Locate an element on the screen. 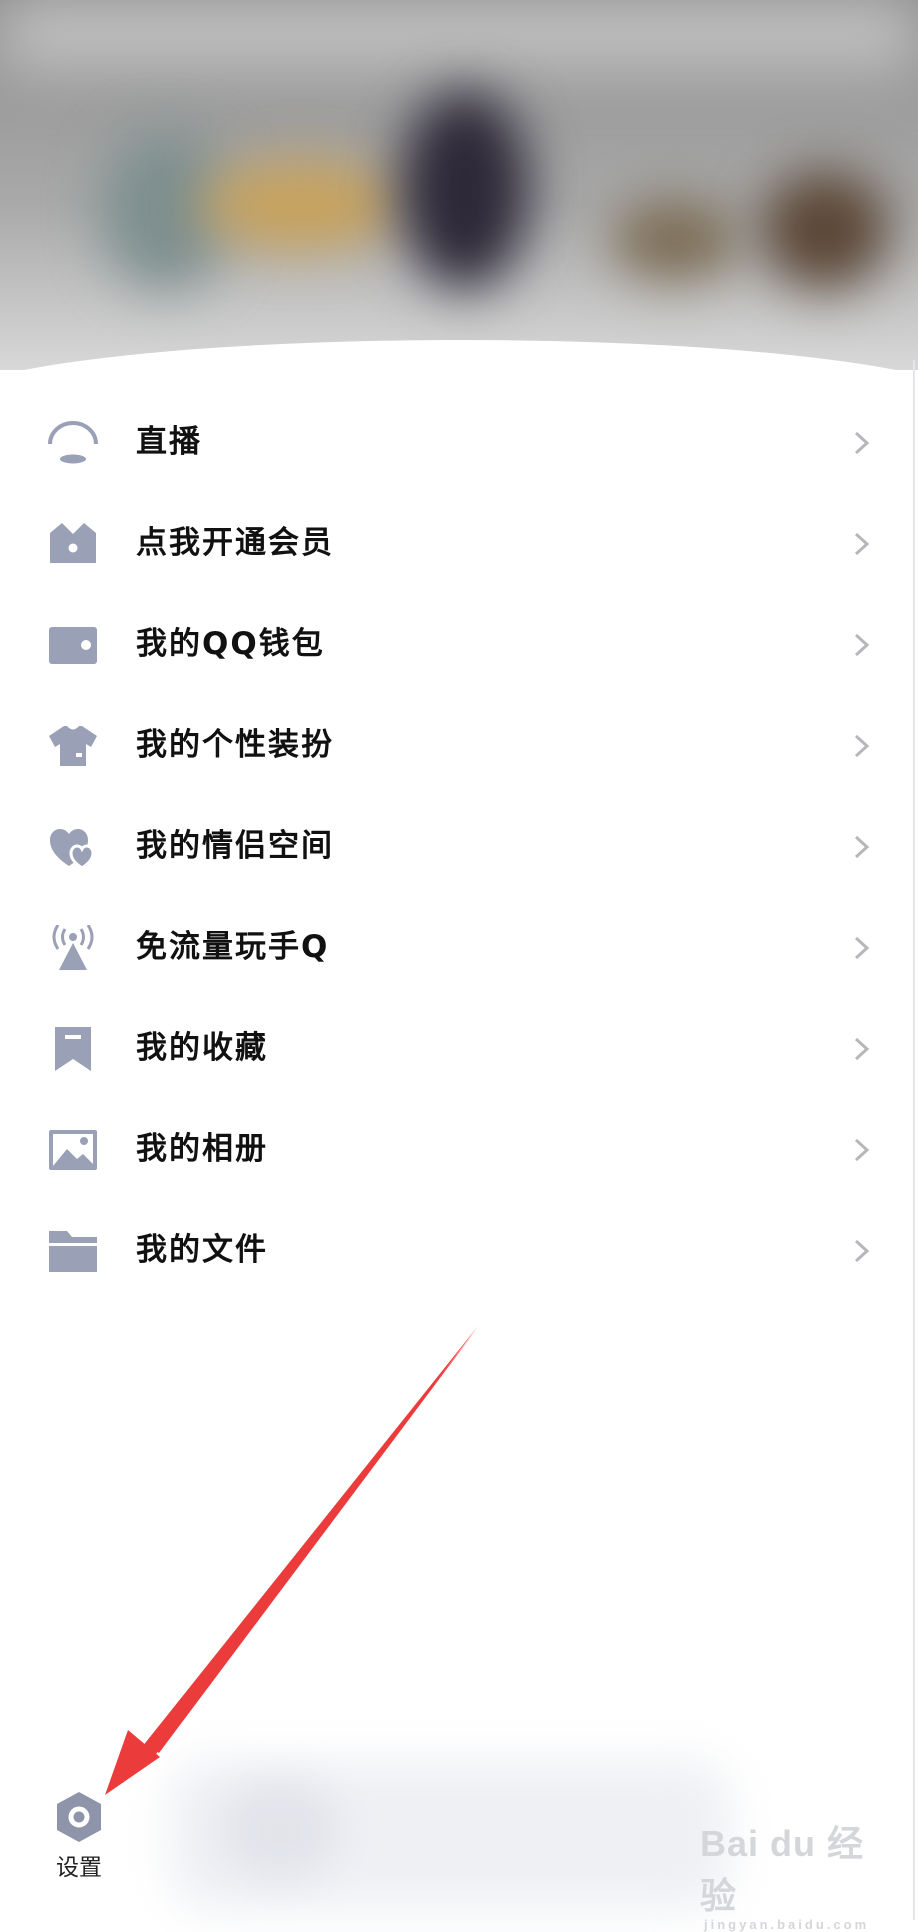  menu-item-favorites: 我的收藏 is located at coordinates (456, 1048).